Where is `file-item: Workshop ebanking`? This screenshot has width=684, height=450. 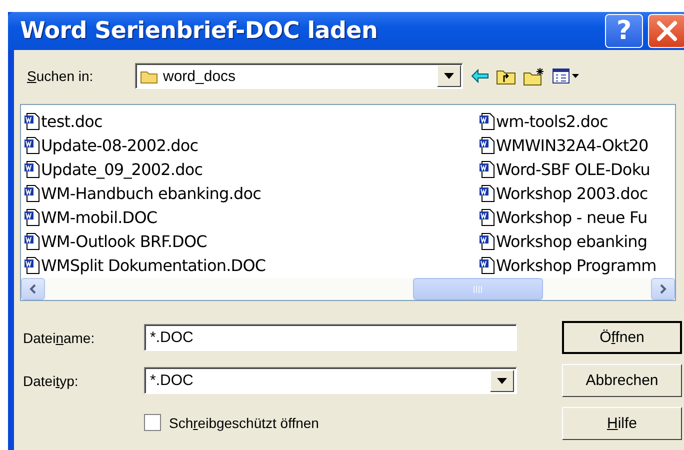 file-item: Workshop ebanking is located at coordinates (576, 241).